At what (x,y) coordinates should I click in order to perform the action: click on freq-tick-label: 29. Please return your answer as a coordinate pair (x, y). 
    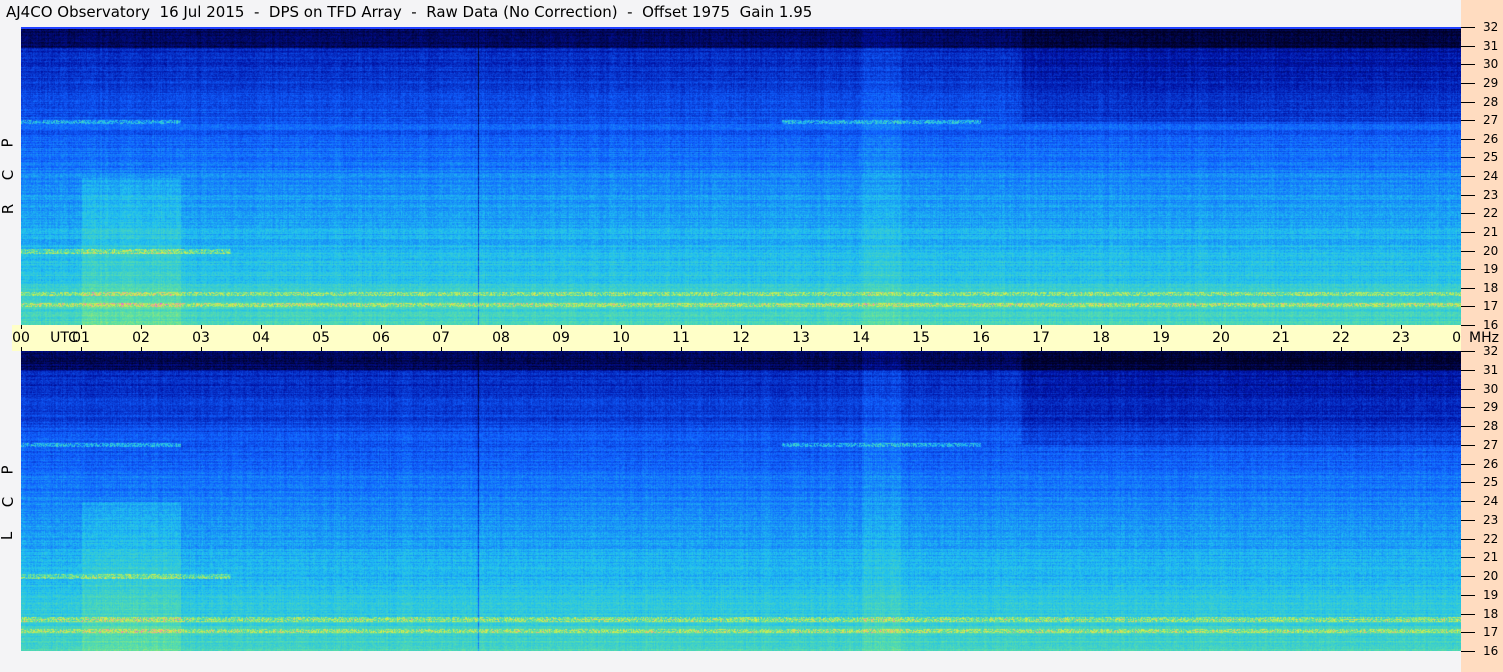
    Looking at the image, I should click on (1491, 407).